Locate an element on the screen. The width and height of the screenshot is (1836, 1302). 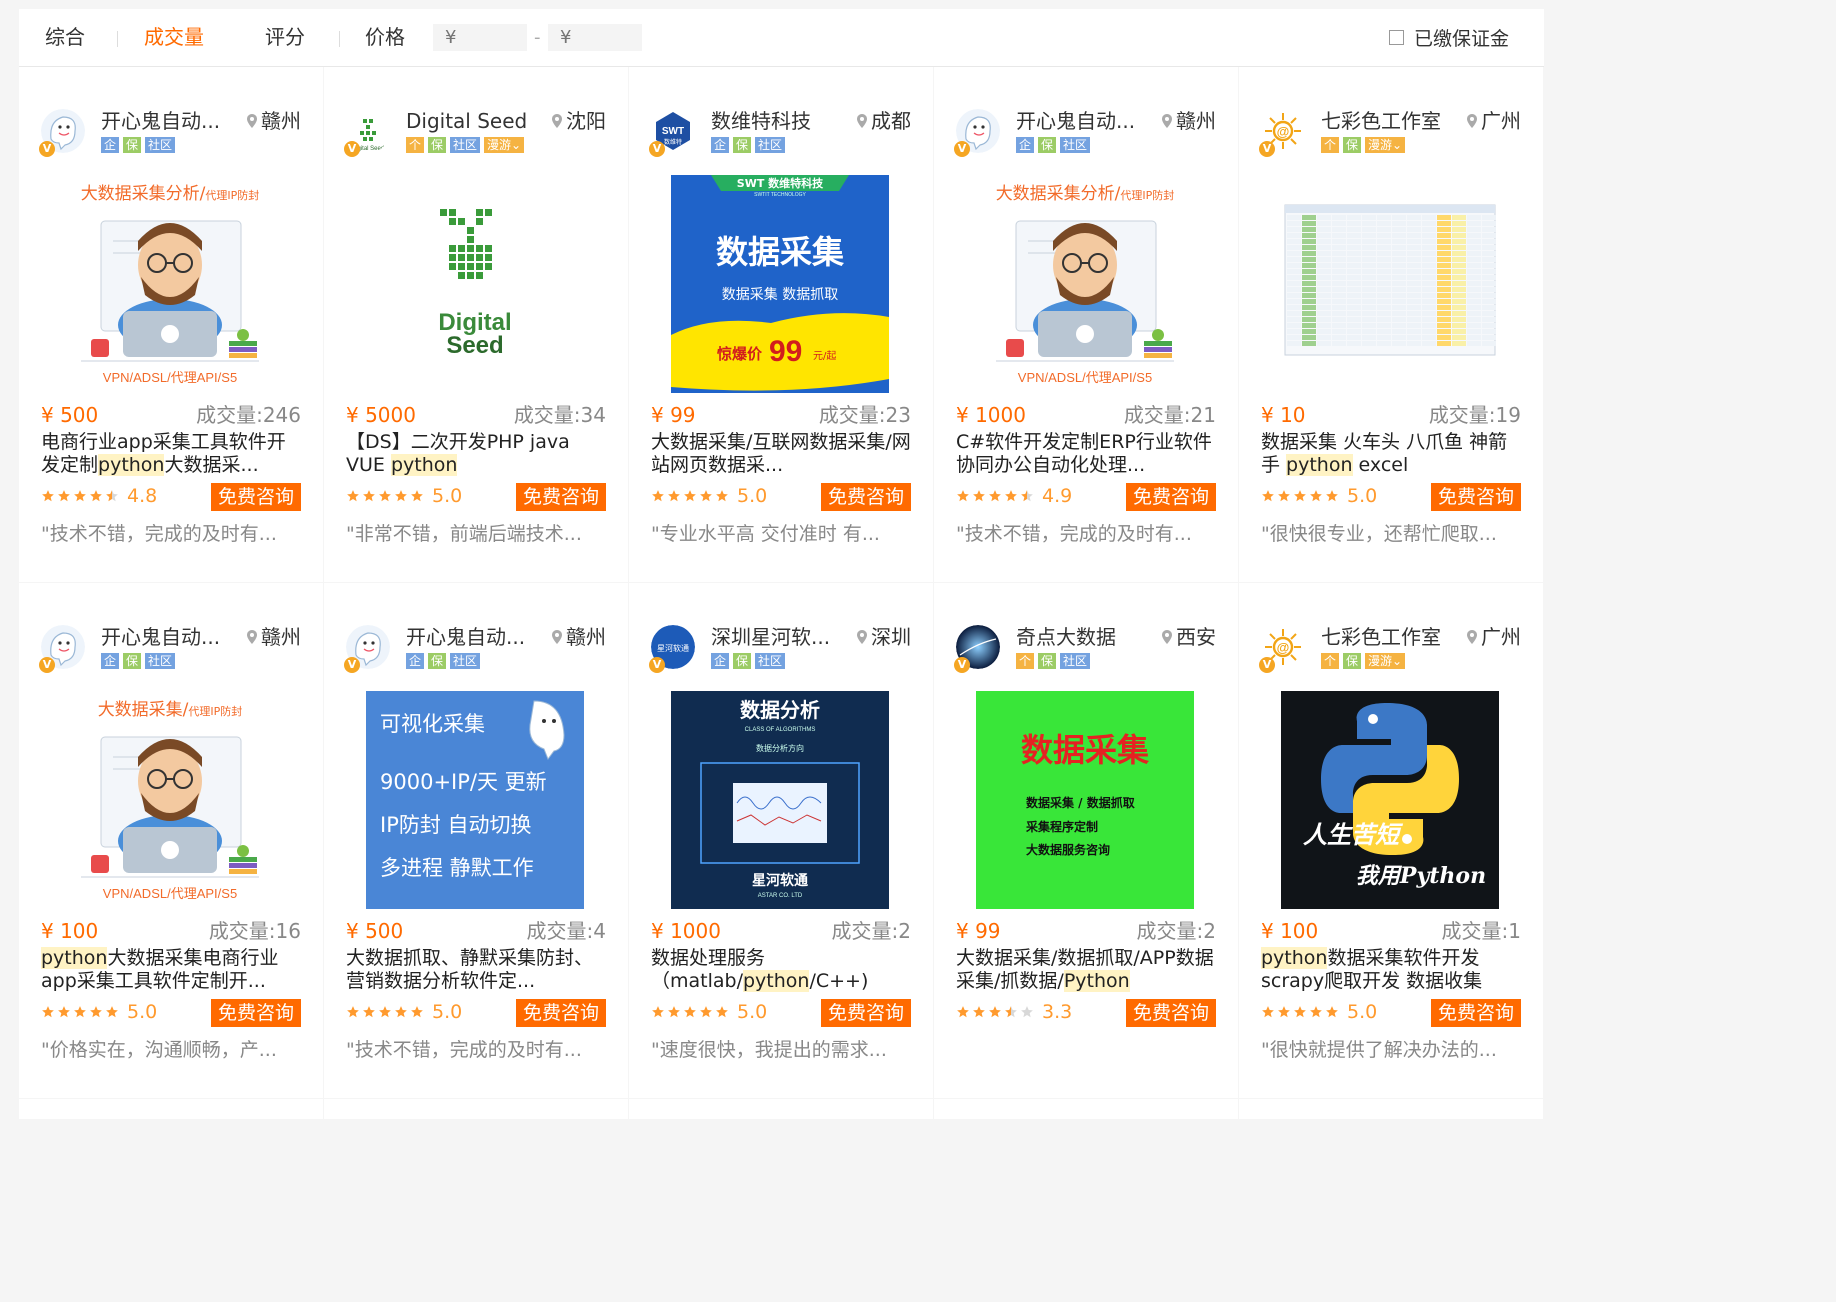
shop-name: 奇点大数据 is located at coordinates (1081, 637).